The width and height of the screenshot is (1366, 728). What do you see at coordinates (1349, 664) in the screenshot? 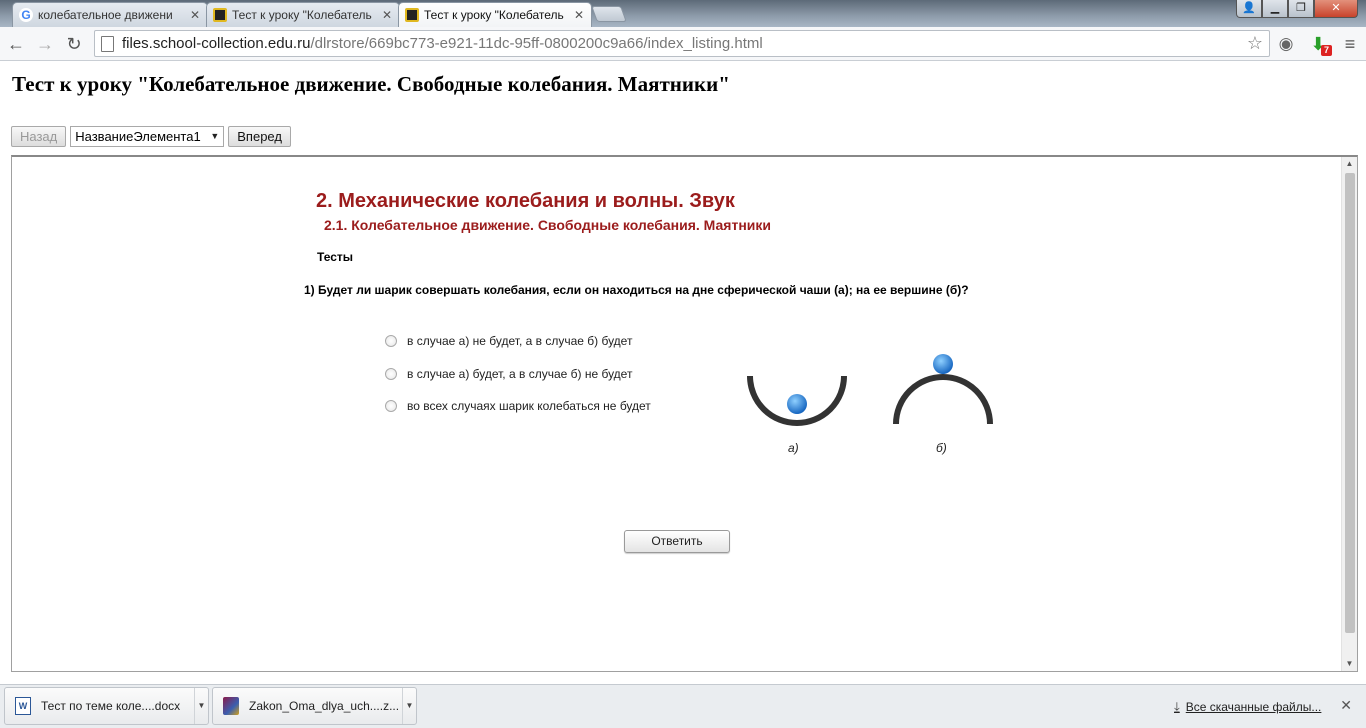
I see `scroll-down-icon: ▼` at bounding box center [1349, 664].